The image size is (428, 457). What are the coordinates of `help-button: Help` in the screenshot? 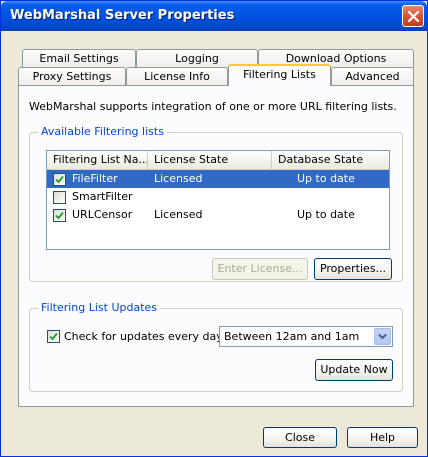 It's located at (382, 437).